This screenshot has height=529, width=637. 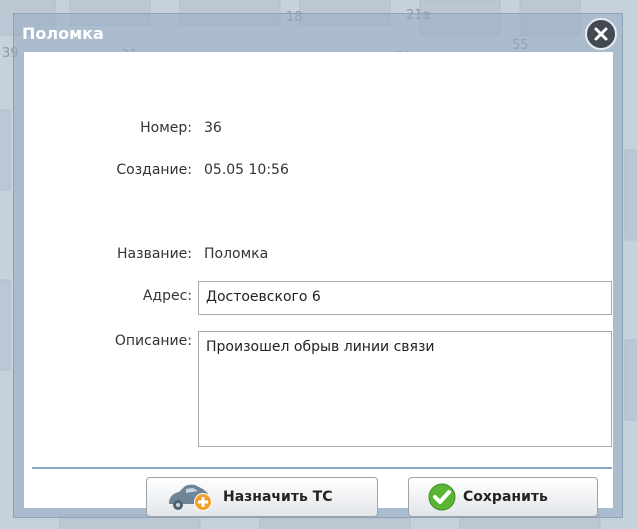 I want to click on close-icon, so click(x=601, y=34).